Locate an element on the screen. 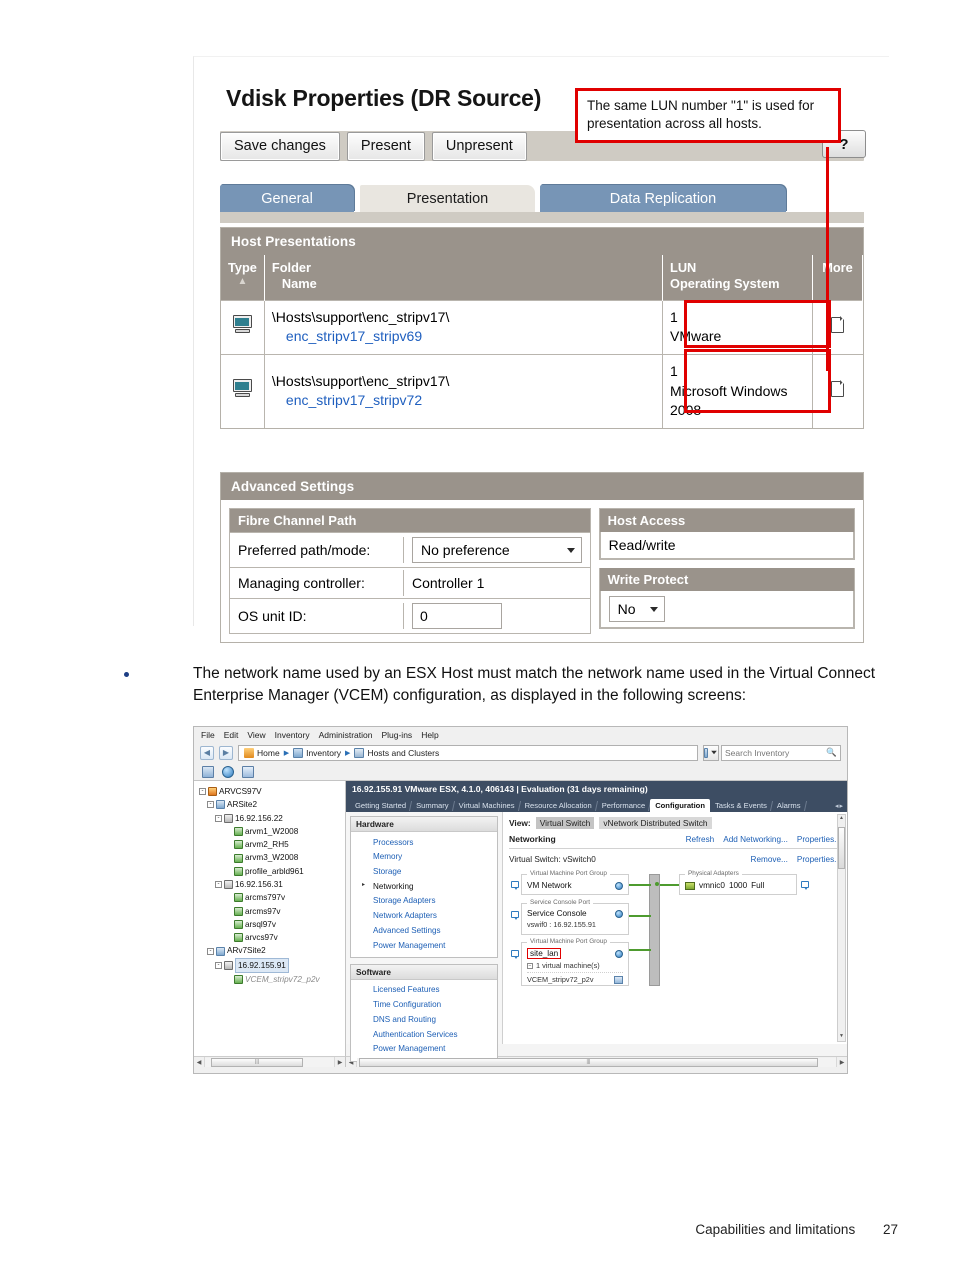  breadcrumb-item-inventory: Inventory is located at coordinates (317, 752).